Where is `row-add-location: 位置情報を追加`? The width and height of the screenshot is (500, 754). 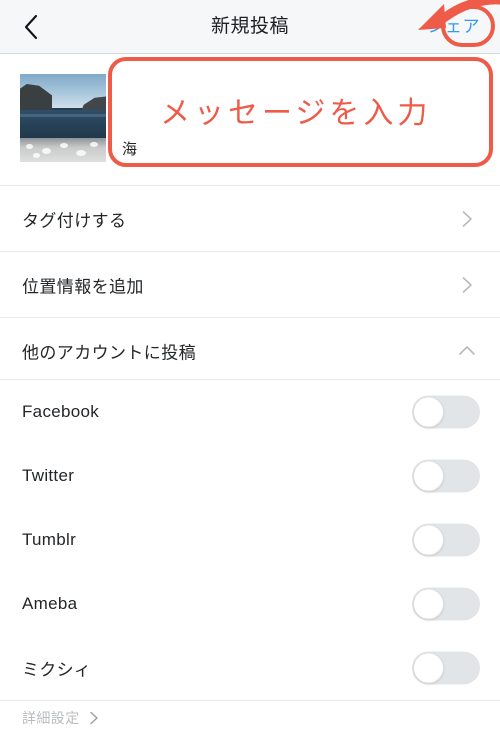 row-add-location: 位置情報を追加 is located at coordinates (250, 284).